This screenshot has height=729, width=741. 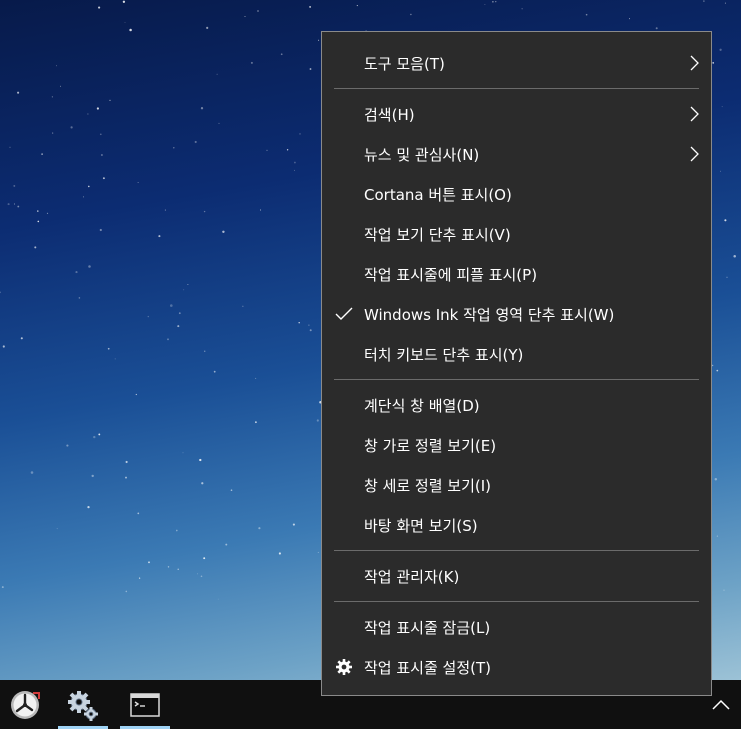 What do you see at coordinates (451, 274) in the screenshot?
I see `menu-item-label: 작업 표시줄에 피플 표시(P)` at bounding box center [451, 274].